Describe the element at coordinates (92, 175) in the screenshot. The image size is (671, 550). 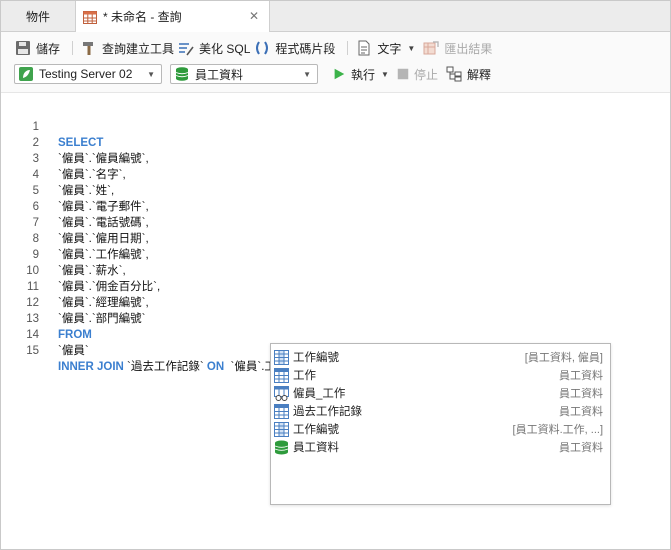
I see `sql-text: `僱員`.`名字`,` at that location.